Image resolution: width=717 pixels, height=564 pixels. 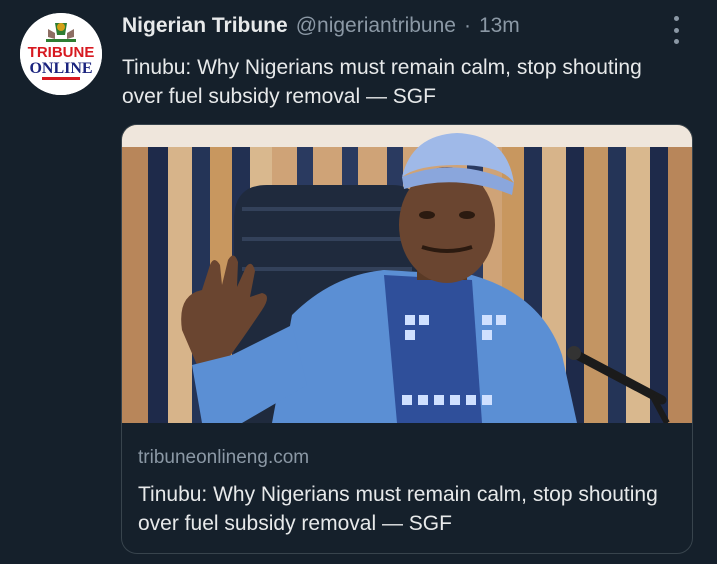 What do you see at coordinates (224, 457) in the screenshot?
I see `card-domain: tribuneonlineng.com` at bounding box center [224, 457].